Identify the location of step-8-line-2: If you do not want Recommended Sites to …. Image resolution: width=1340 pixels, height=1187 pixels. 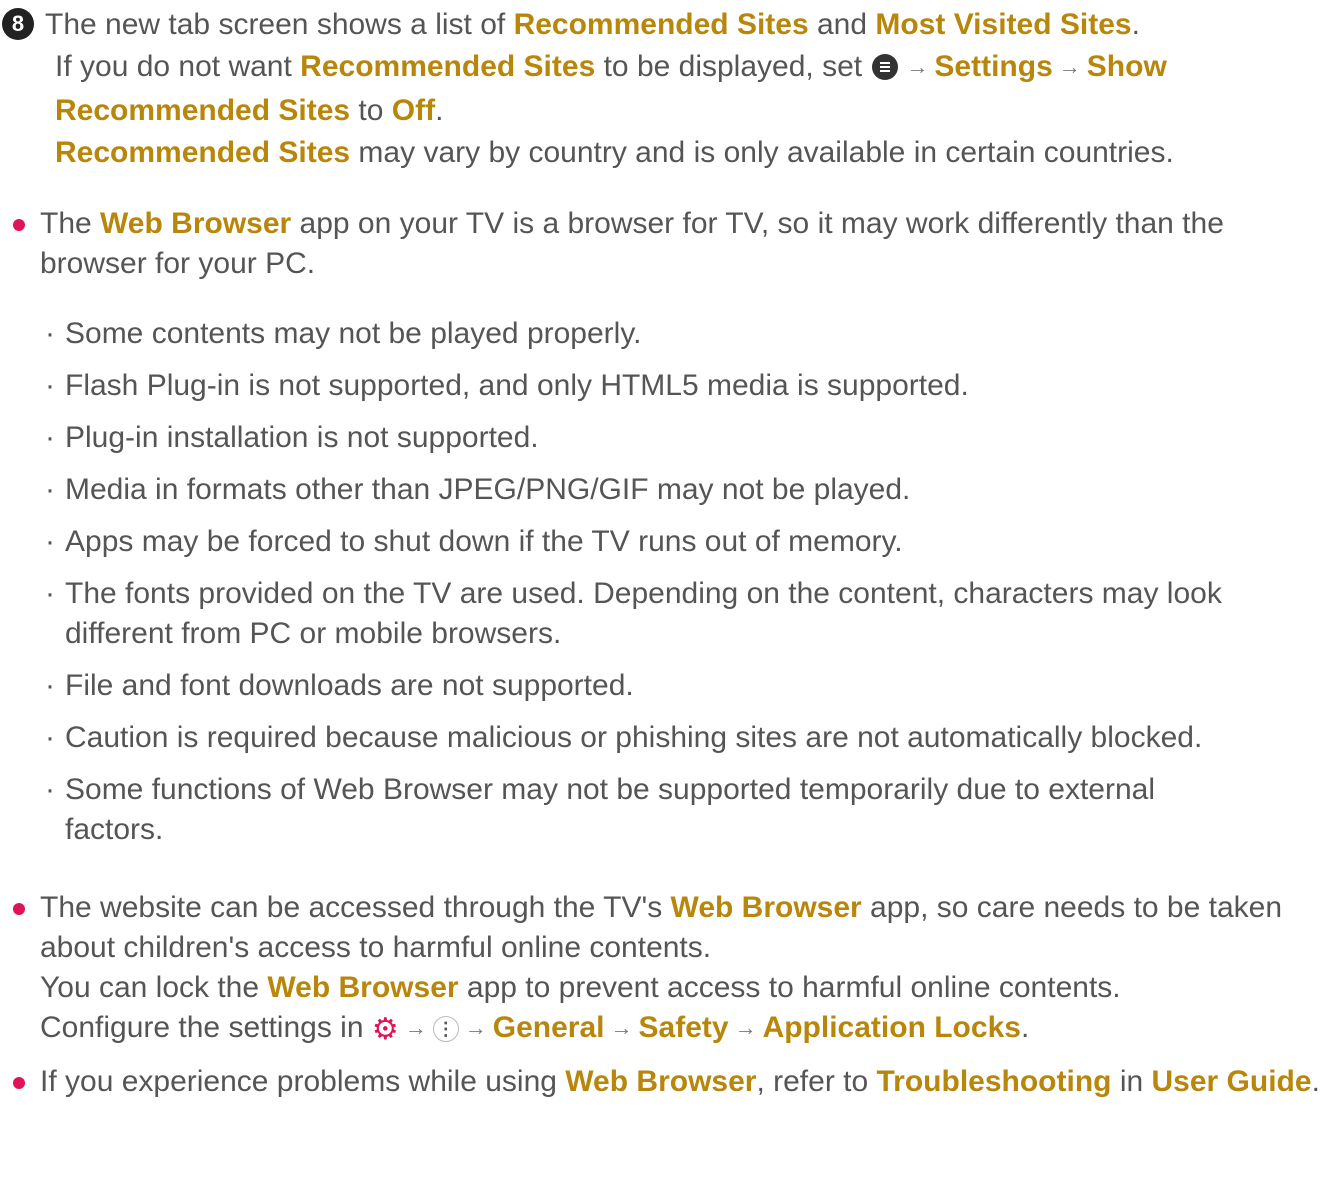
(611, 88).